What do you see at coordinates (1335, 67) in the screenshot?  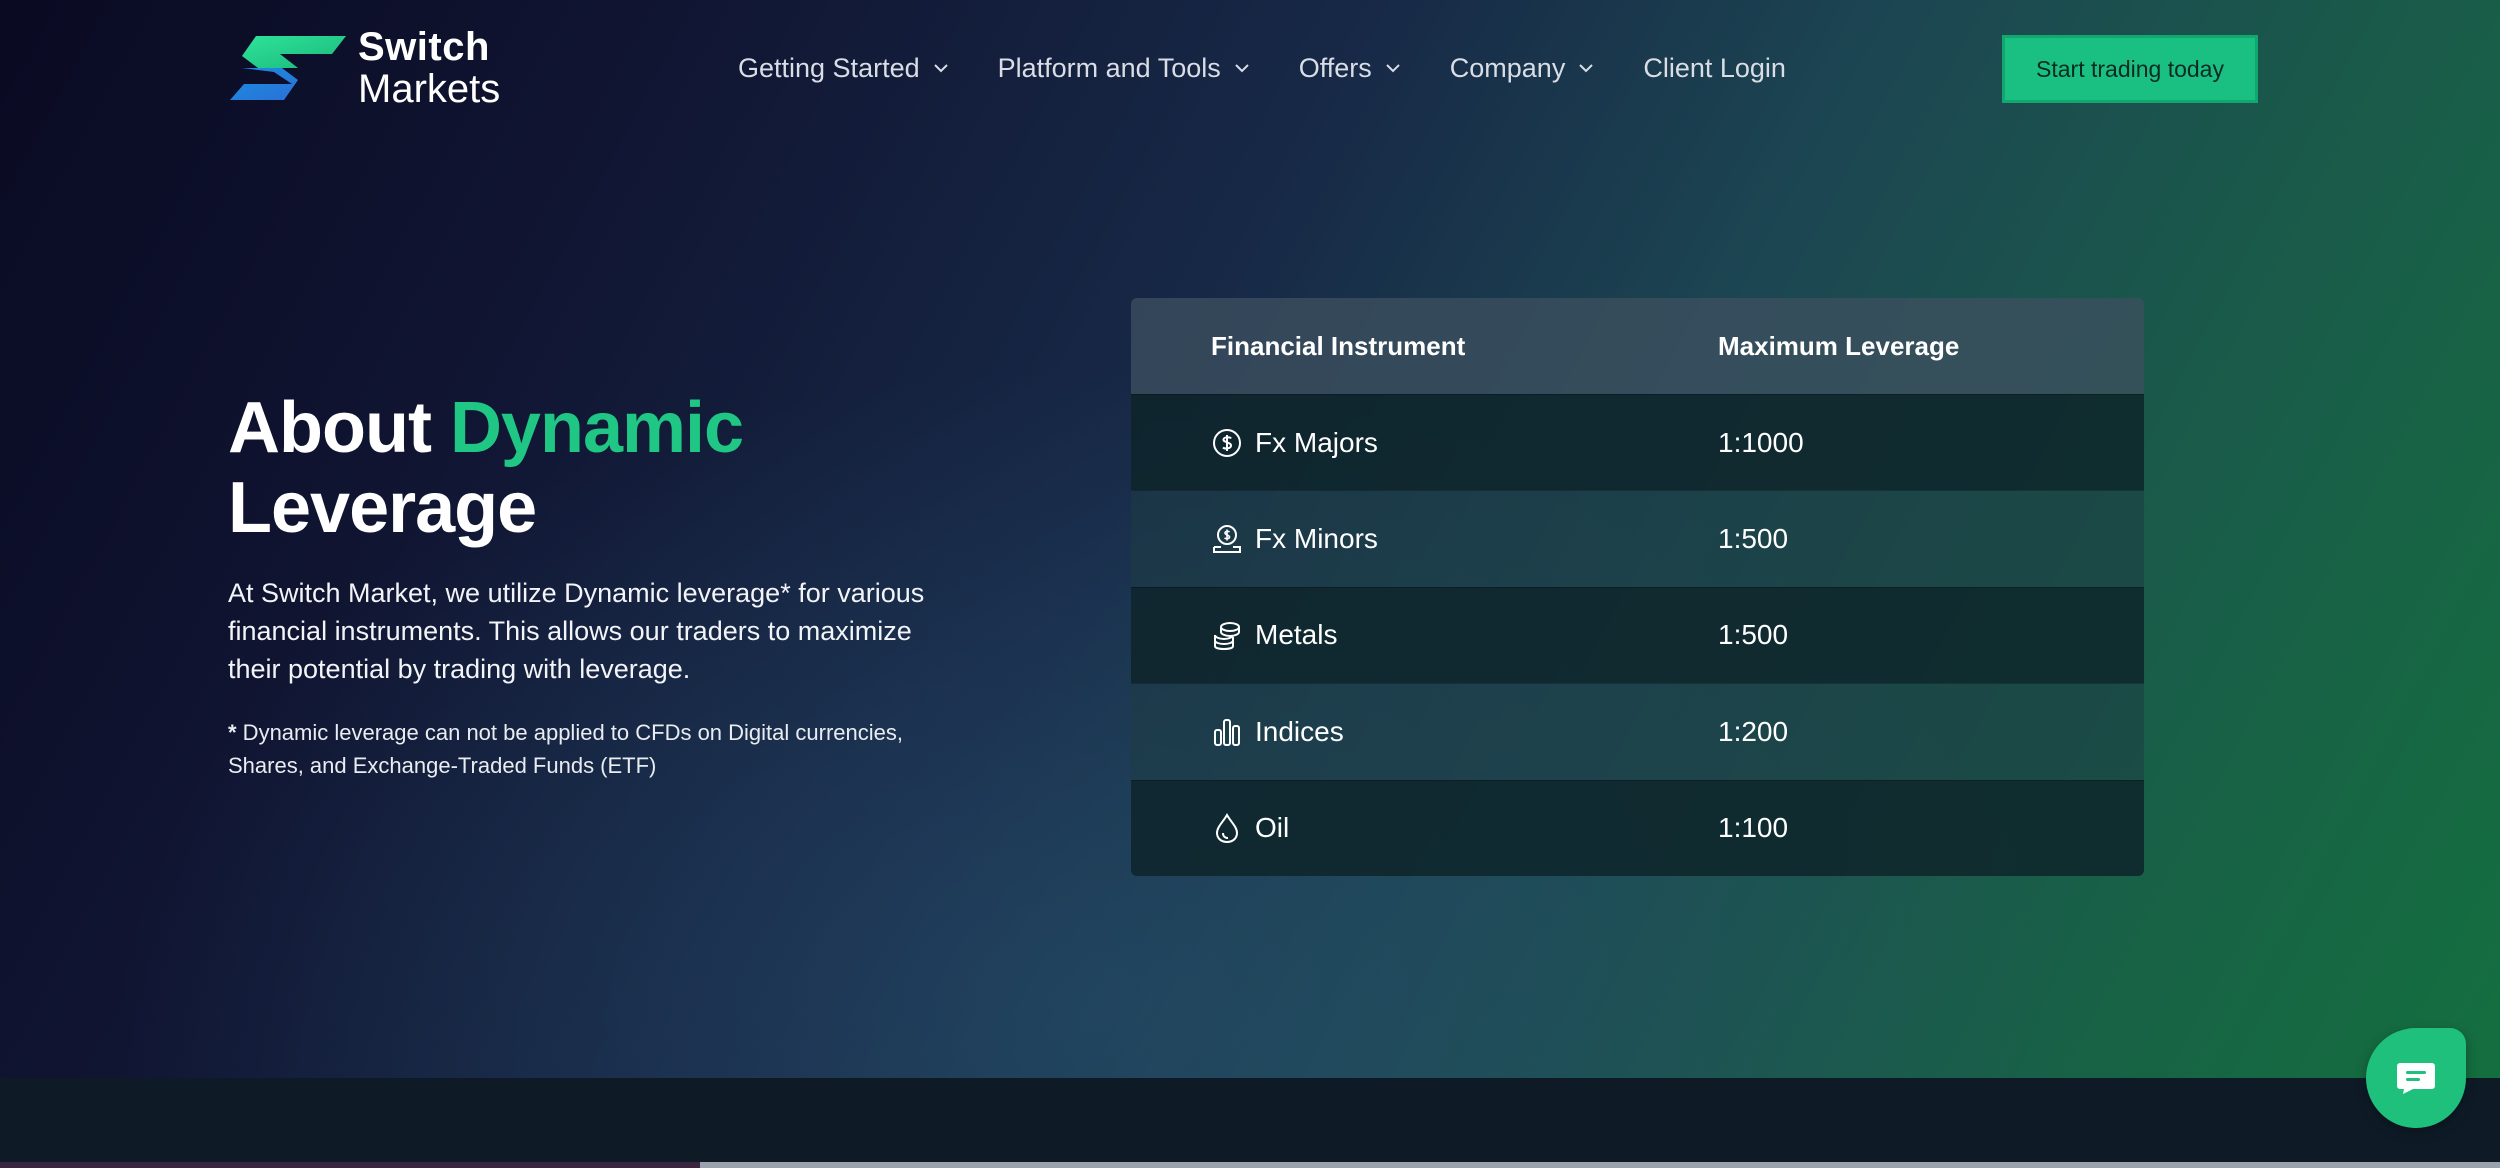 I see `nav-label: Offers` at bounding box center [1335, 67].